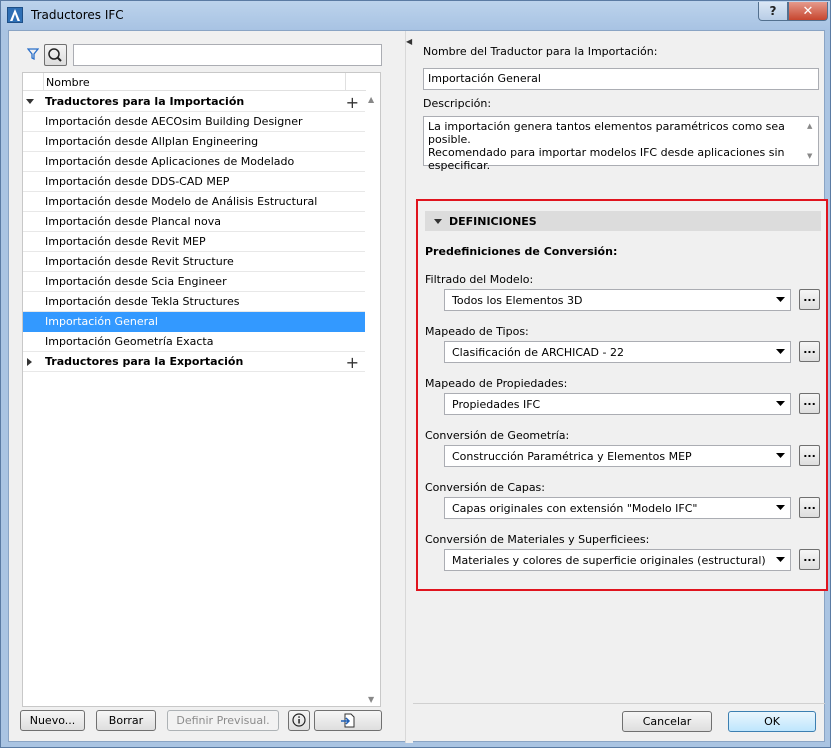 The image size is (831, 748). I want to click on import-export-button, so click(348, 720).